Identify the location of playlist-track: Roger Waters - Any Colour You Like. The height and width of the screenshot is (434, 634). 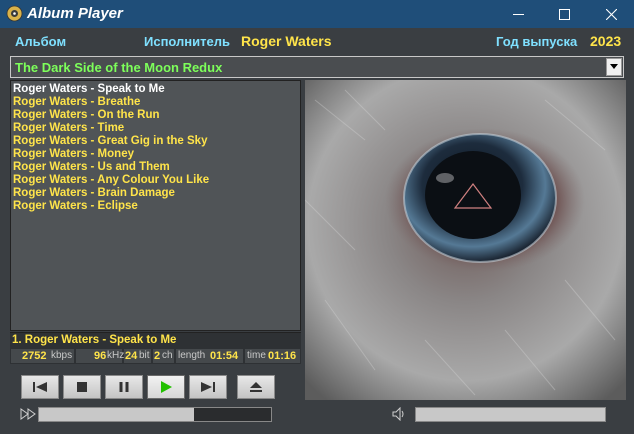
(111, 180).